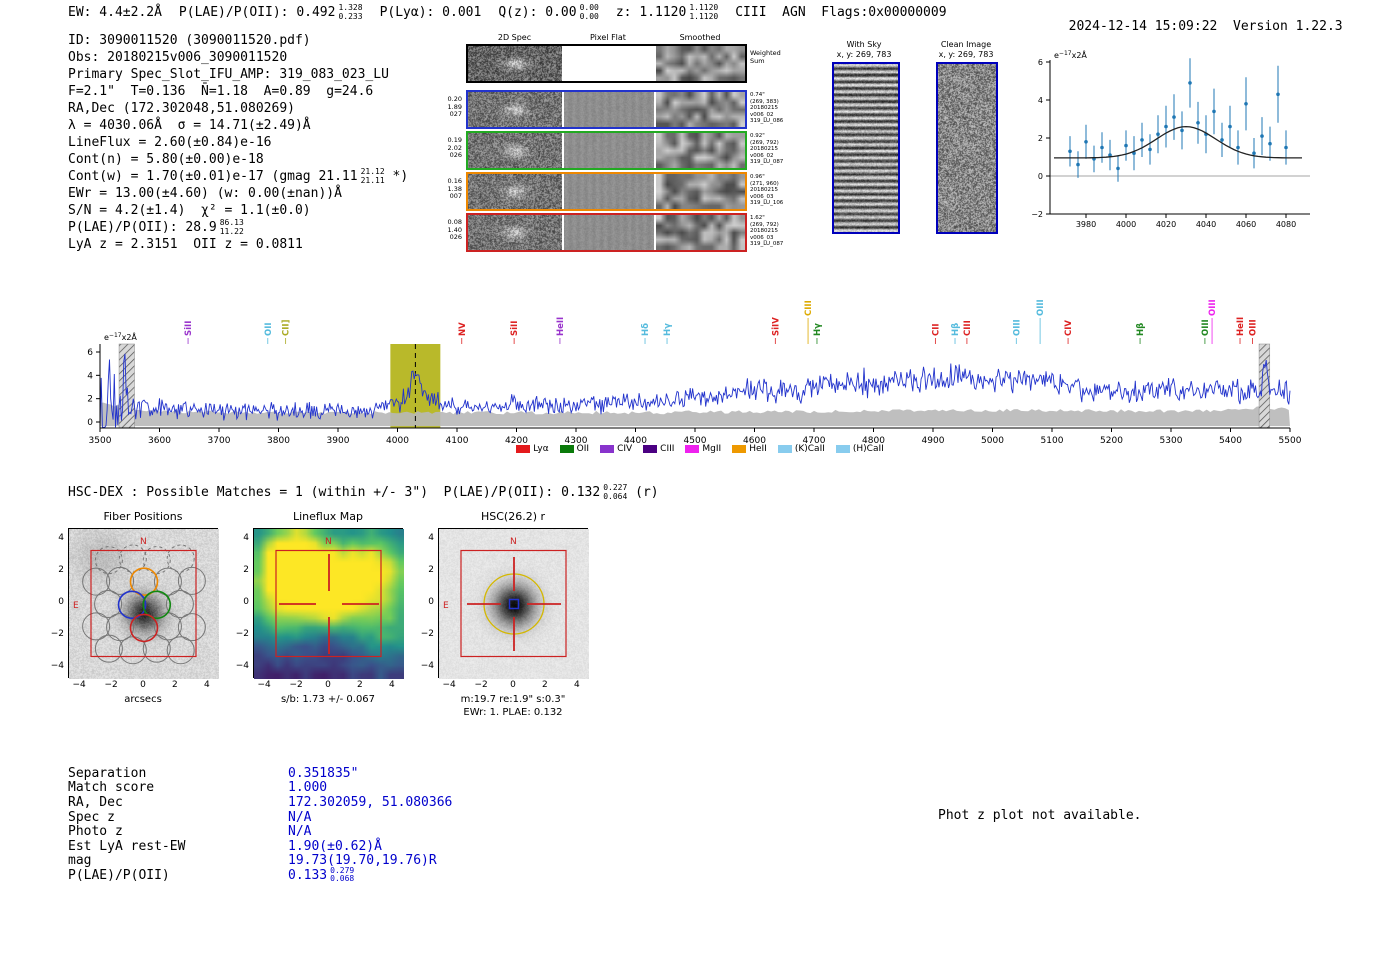 The width and height of the screenshot is (1400, 953). I want to click on clean-image-title: Clean Image x, y: 269, 783, so click(966, 49).